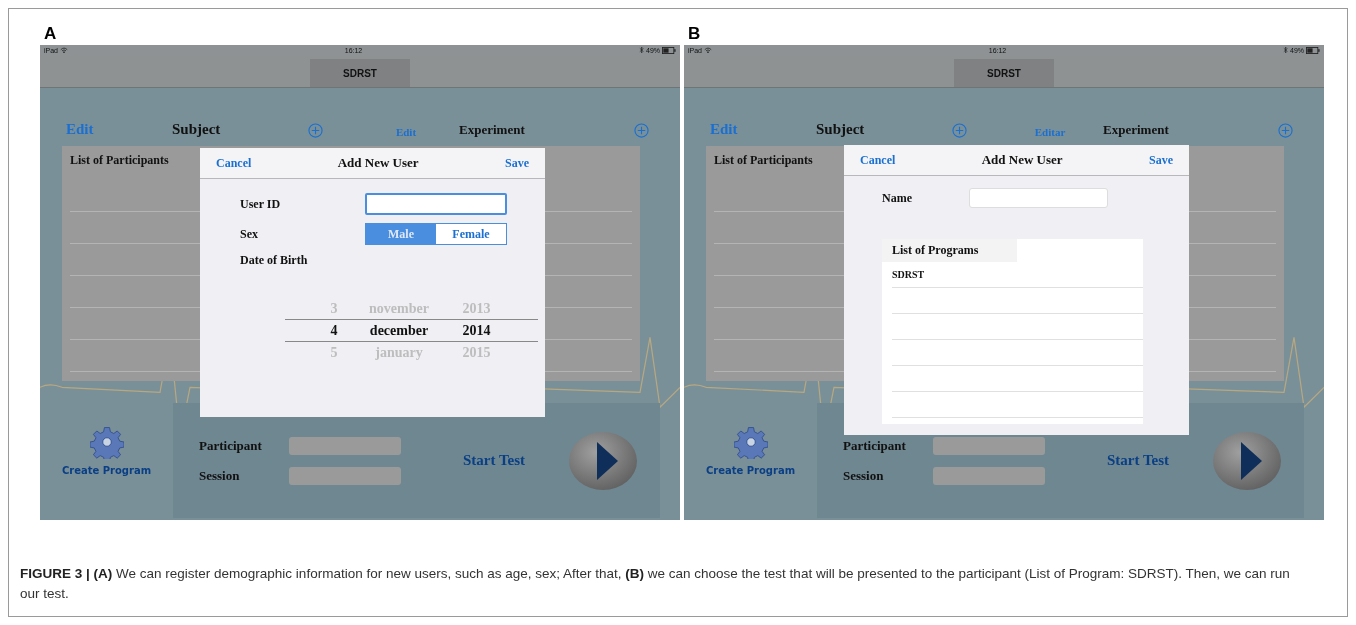  What do you see at coordinates (411, 330) in the screenshot?
I see `date-picker-row: 4 december 2014` at bounding box center [411, 330].